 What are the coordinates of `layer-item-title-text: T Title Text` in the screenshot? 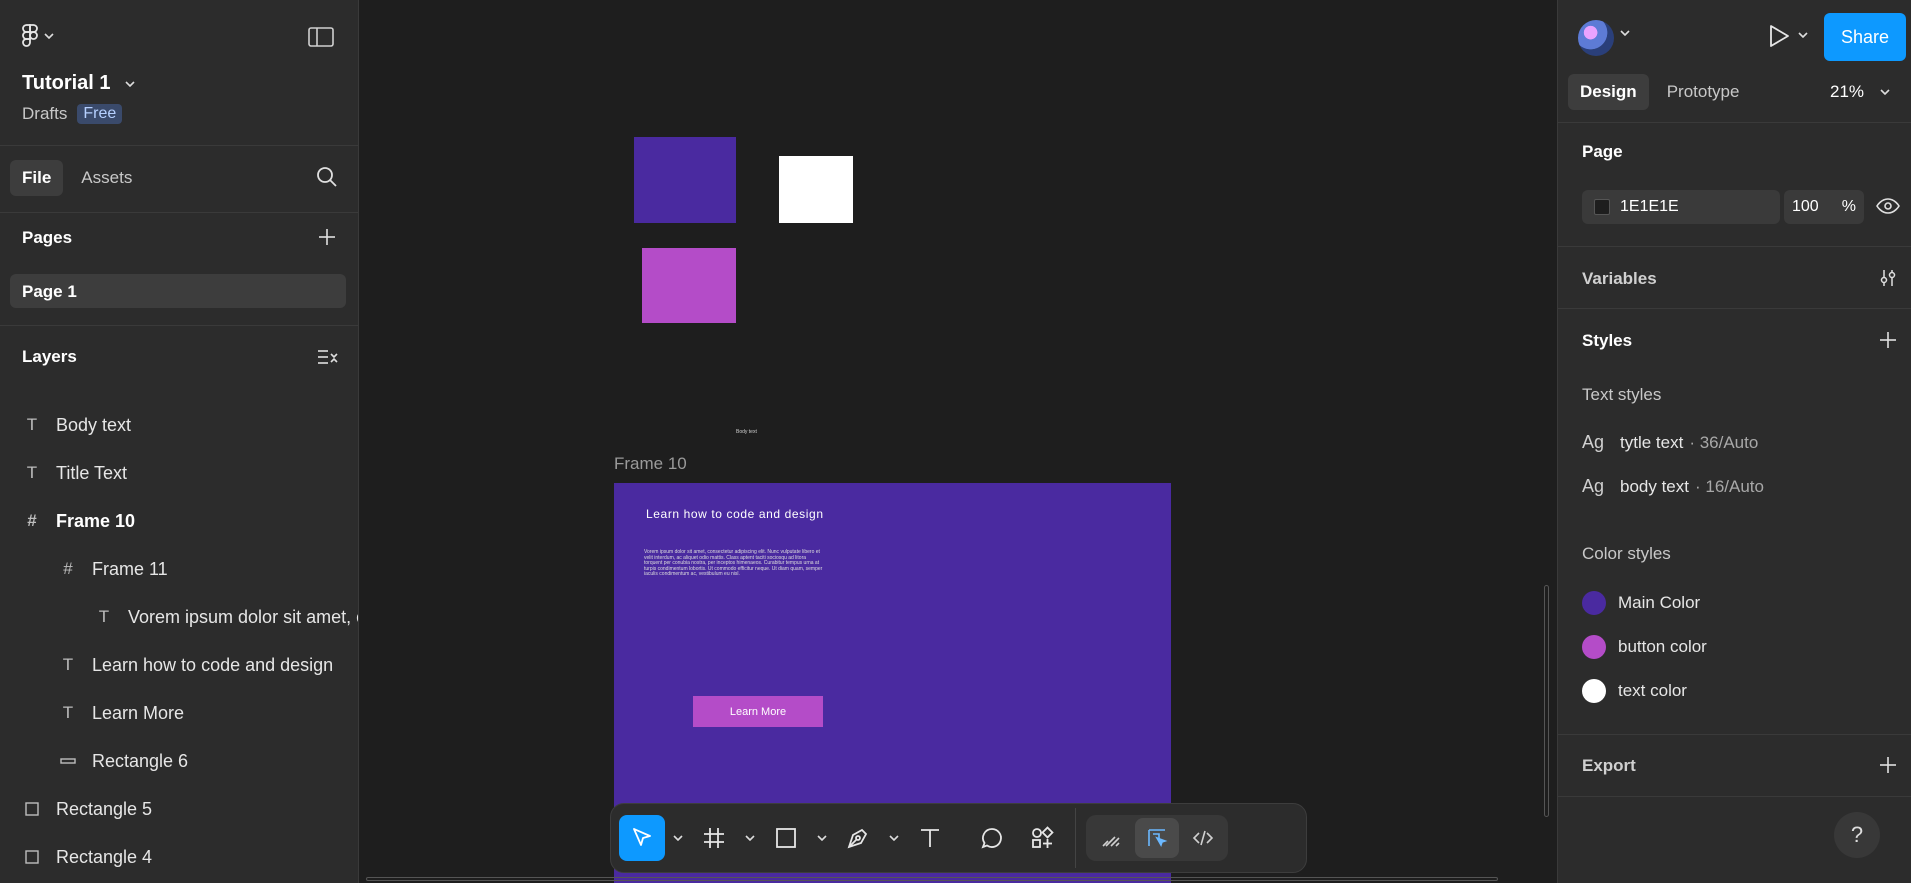 It's located at (74, 473).